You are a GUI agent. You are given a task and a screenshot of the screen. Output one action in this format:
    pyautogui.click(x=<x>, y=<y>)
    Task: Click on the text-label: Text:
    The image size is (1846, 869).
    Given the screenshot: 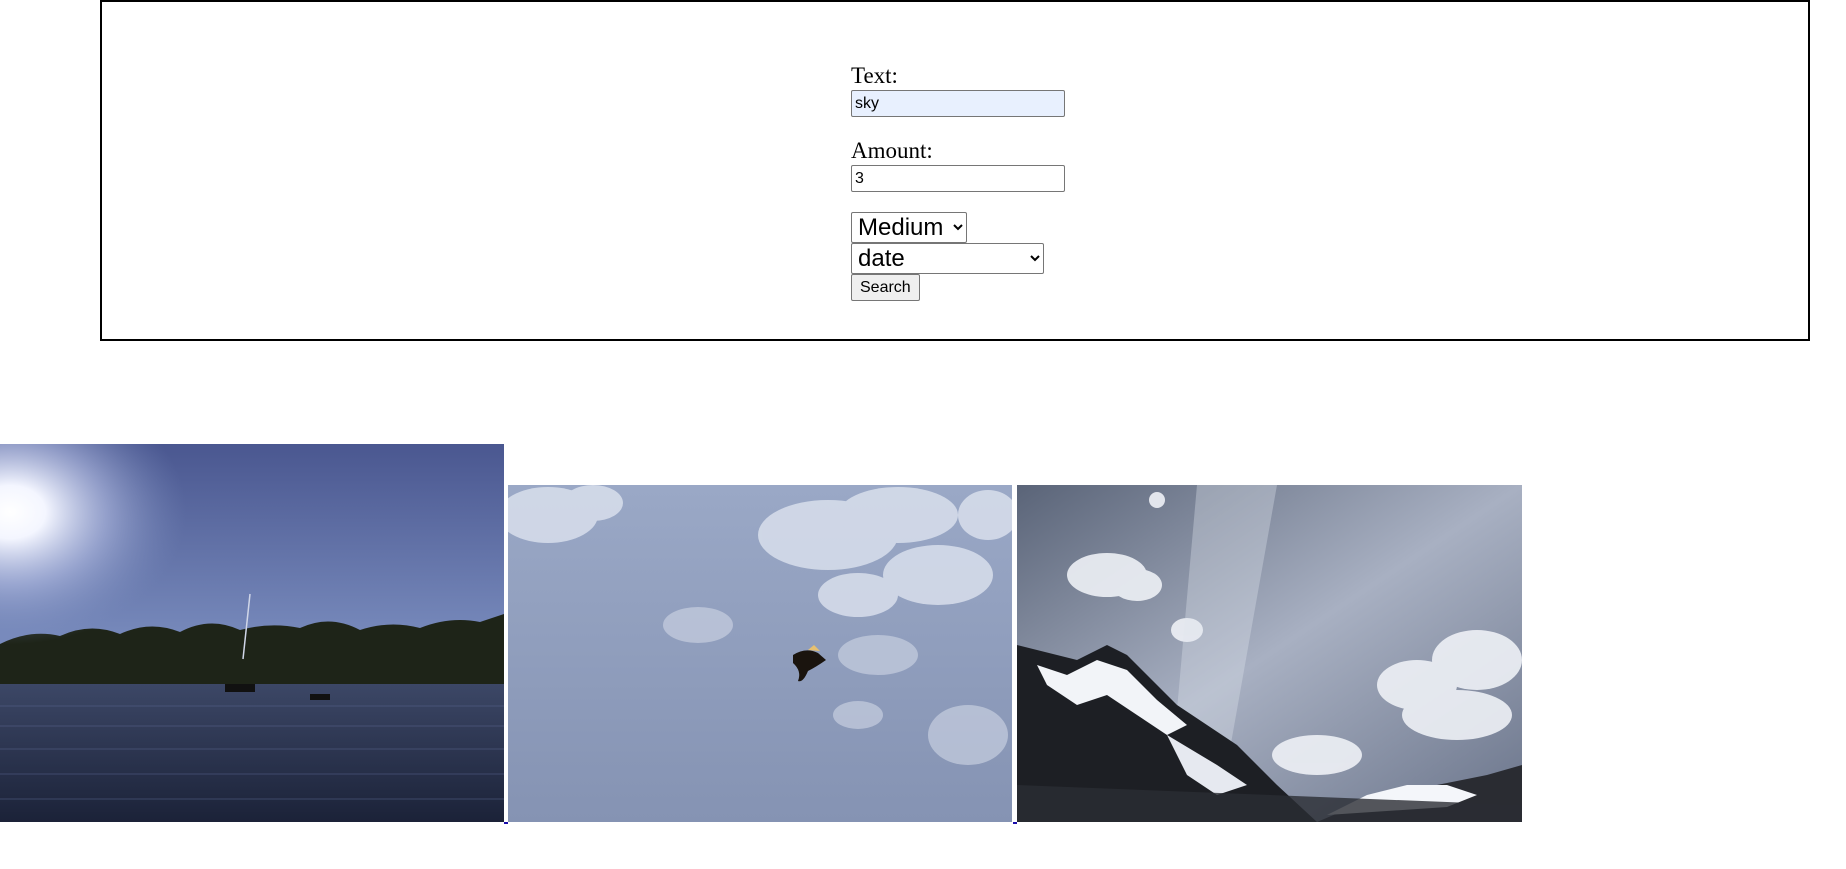 What is the action you would take?
    pyautogui.click(x=874, y=75)
    